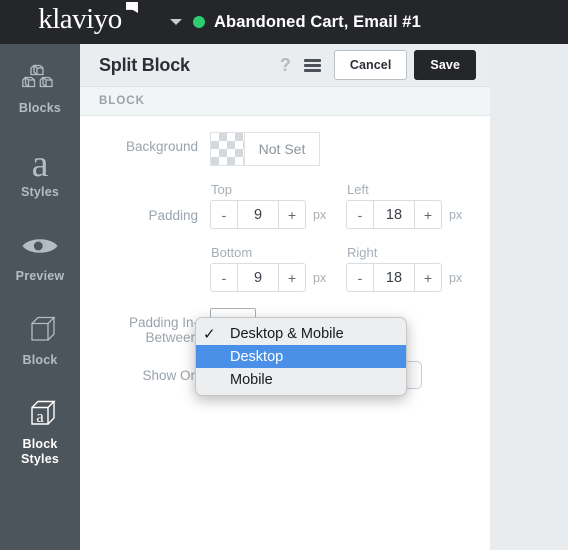  Describe the element at coordinates (291, 214) in the screenshot. I see `padding-top-increment: +` at that location.